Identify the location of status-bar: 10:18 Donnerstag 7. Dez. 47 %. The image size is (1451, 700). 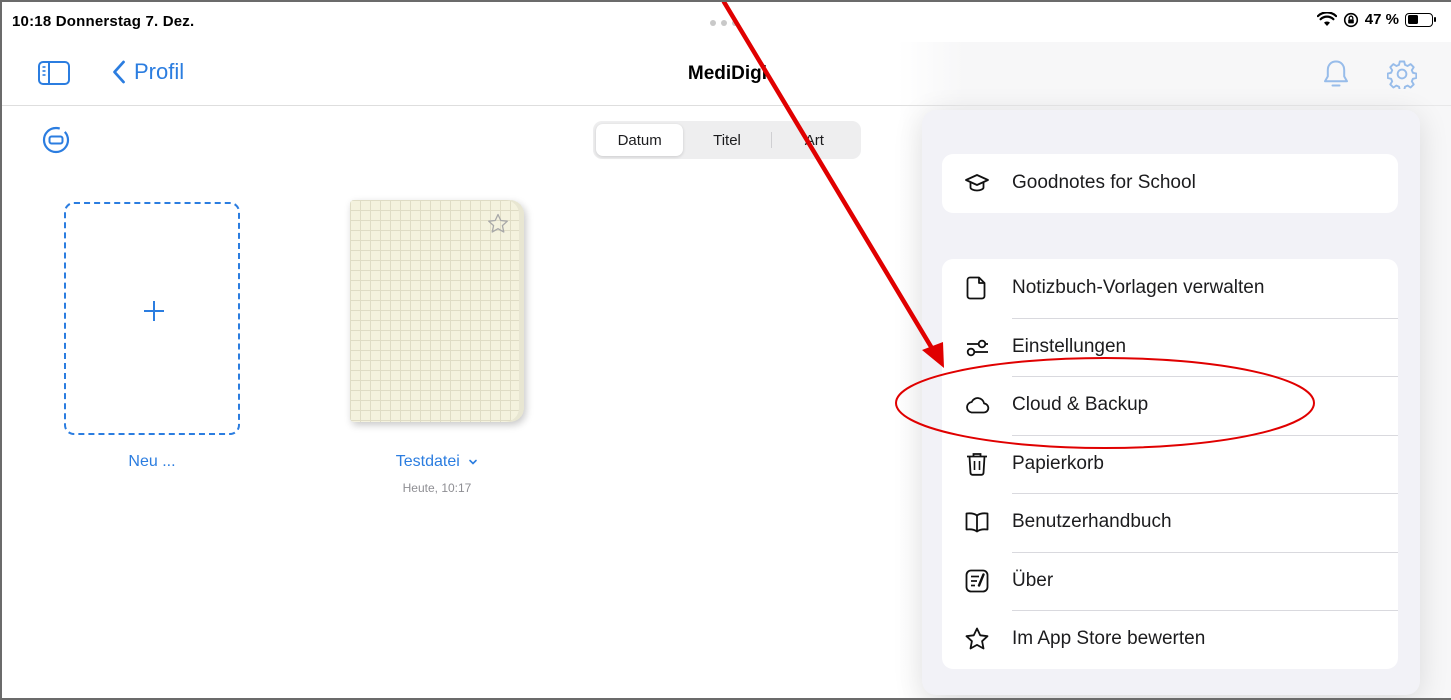
(726, 22).